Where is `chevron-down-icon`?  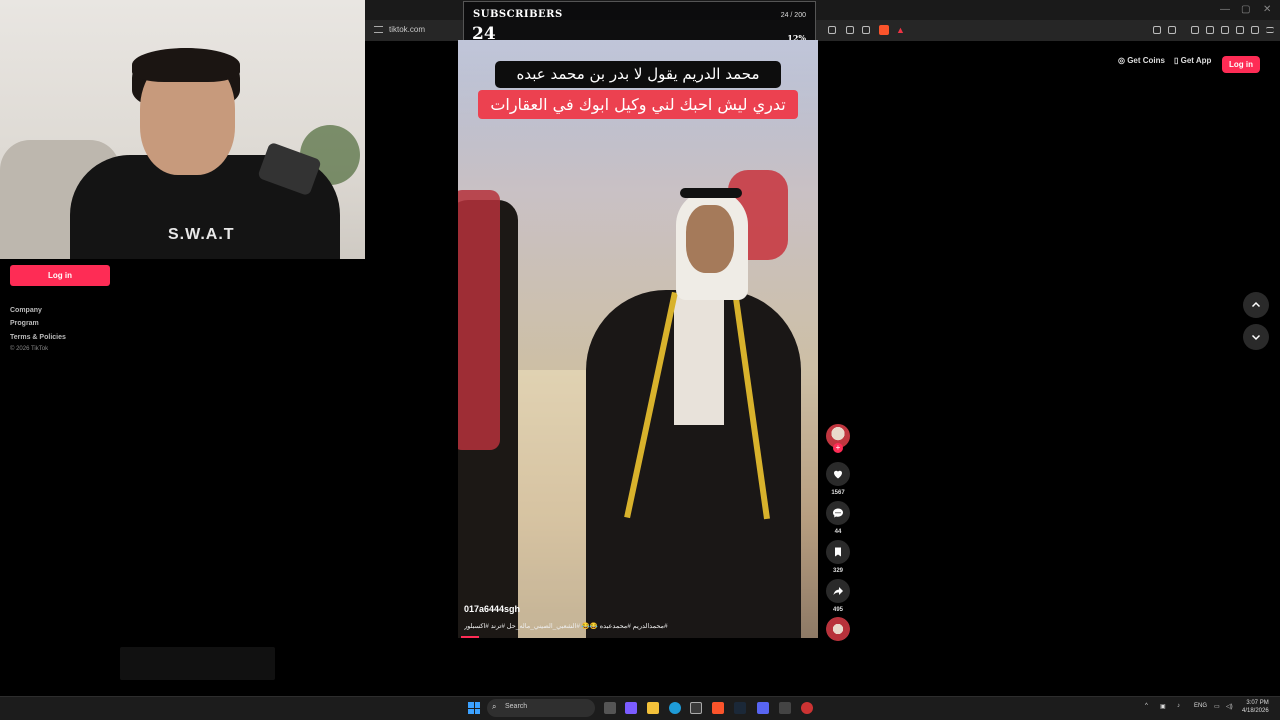
chevron-down-icon is located at coordinates (1256, 337).